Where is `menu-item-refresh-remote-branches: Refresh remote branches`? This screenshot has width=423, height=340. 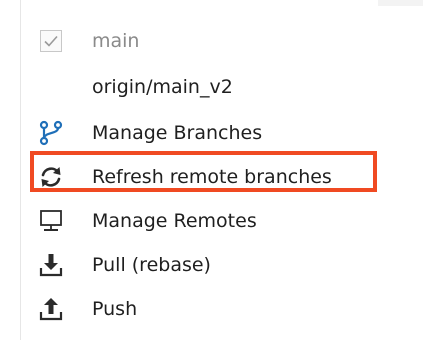 menu-item-refresh-remote-branches: Refresh remote branches is located at coordinates (221, 177).